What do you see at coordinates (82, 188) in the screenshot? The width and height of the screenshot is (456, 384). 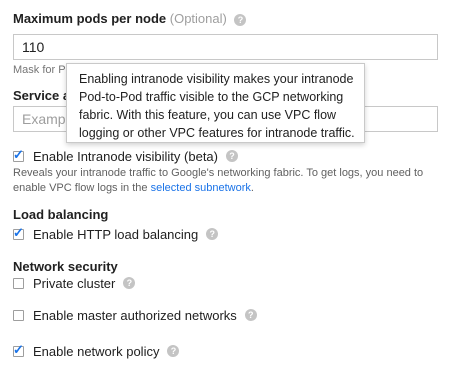 I see `intranode-description-pre: enable VPC flow logs in the` at bounding box center [82, 188].